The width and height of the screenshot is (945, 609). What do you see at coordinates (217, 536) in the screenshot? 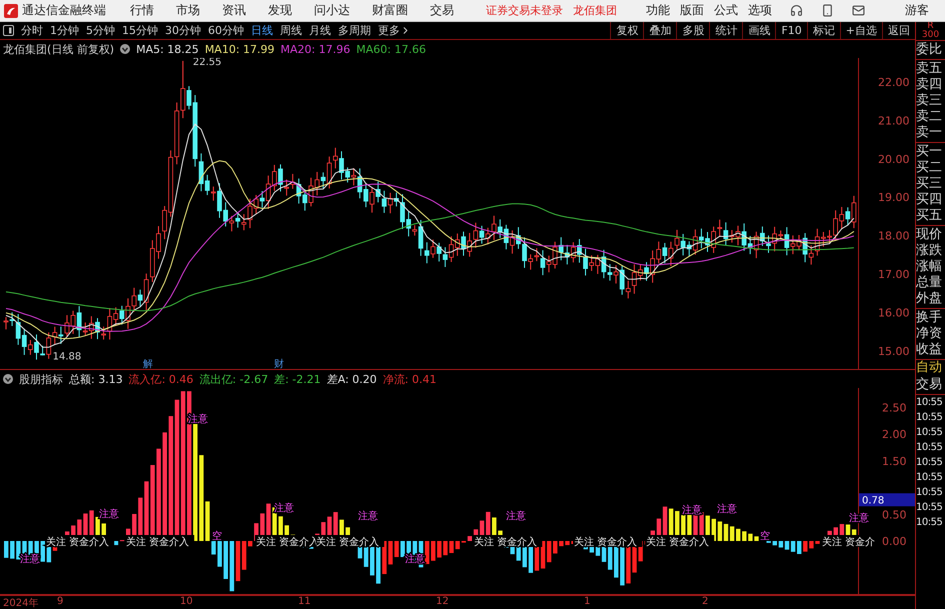
I see `empty-signal-label: 空` at bounding box center [217, 536].